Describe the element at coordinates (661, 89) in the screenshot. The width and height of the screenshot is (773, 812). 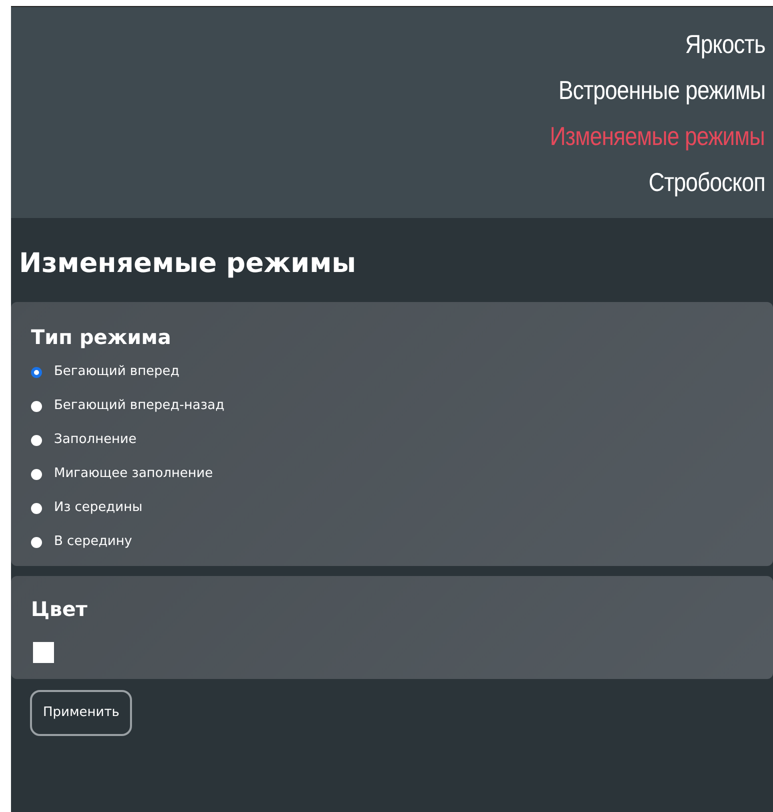
I see `nav-link: Встроенные режимы` at that location.